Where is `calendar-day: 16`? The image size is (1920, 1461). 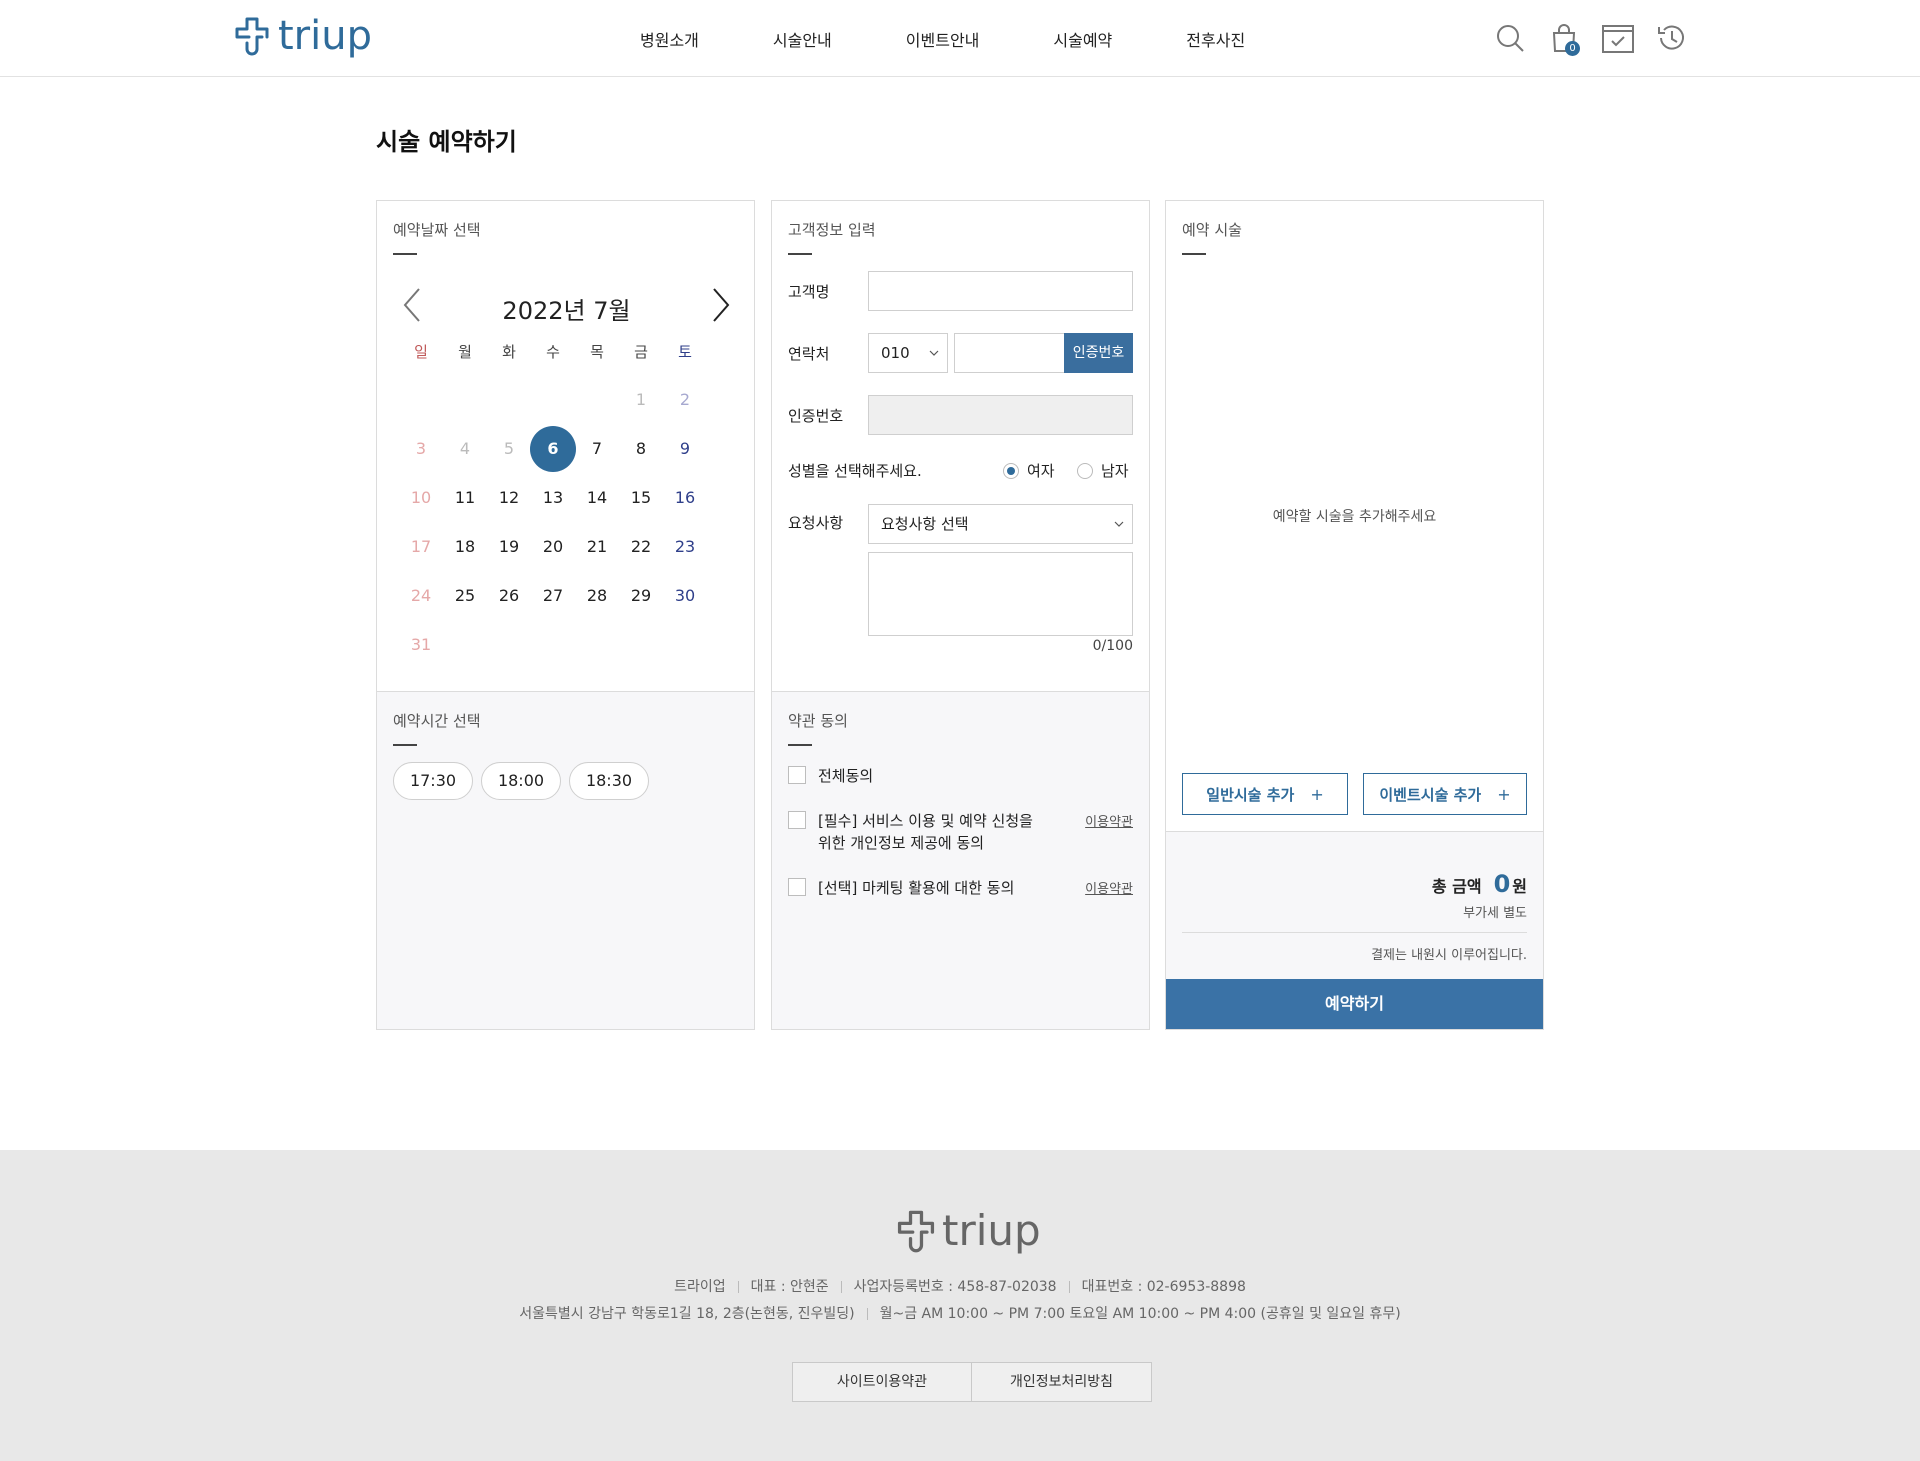
calendar-day: 16 is located at coordinates (685, 498).